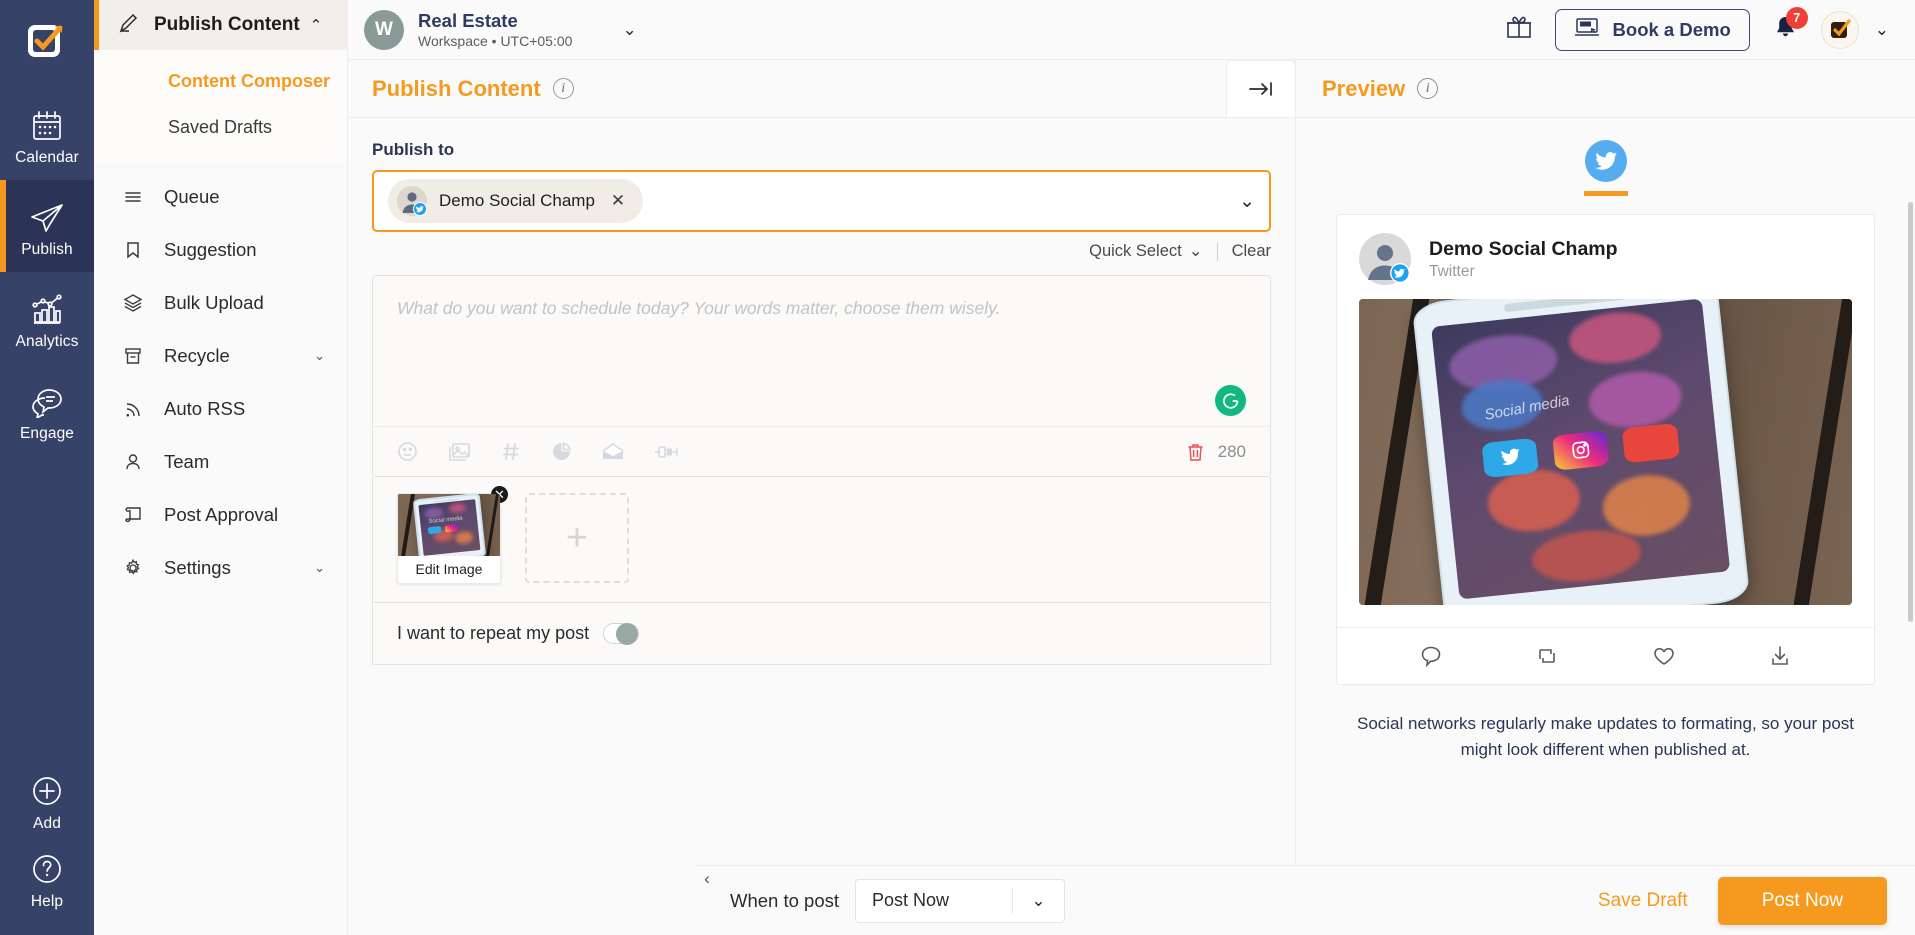 The height and width of the screenshot is (935, 1915). I want to click on sidebar-item-calendar: Calendar, so click(47, 134).